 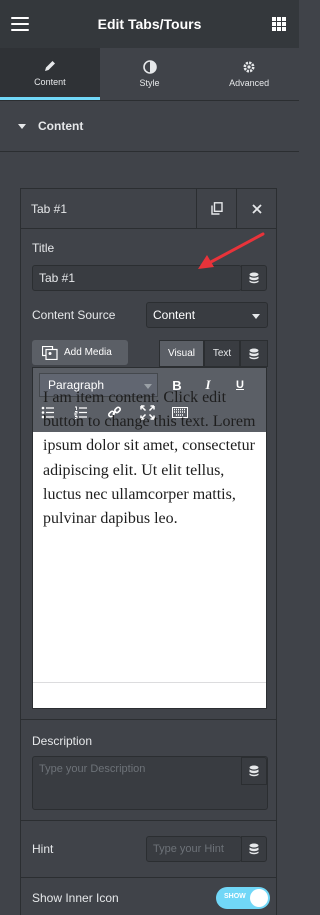 I want to click on editor-dynamic-button, so click(x=254, y=353).